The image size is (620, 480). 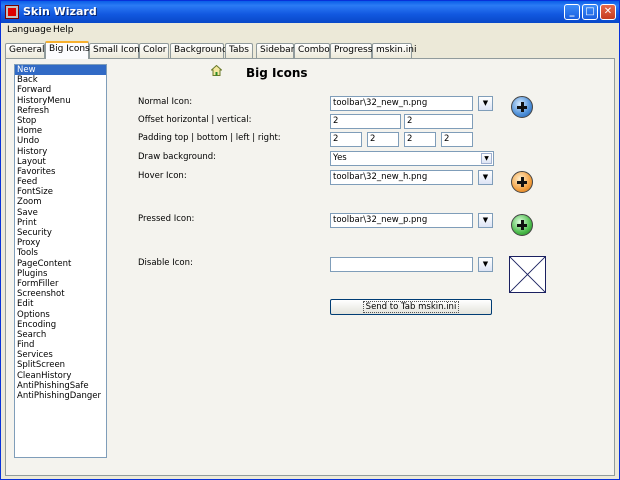 What do you see at coordinates (60, 294) in the screenshot?
I see `list-item: Screenshot` at bounding box center [60, 294].